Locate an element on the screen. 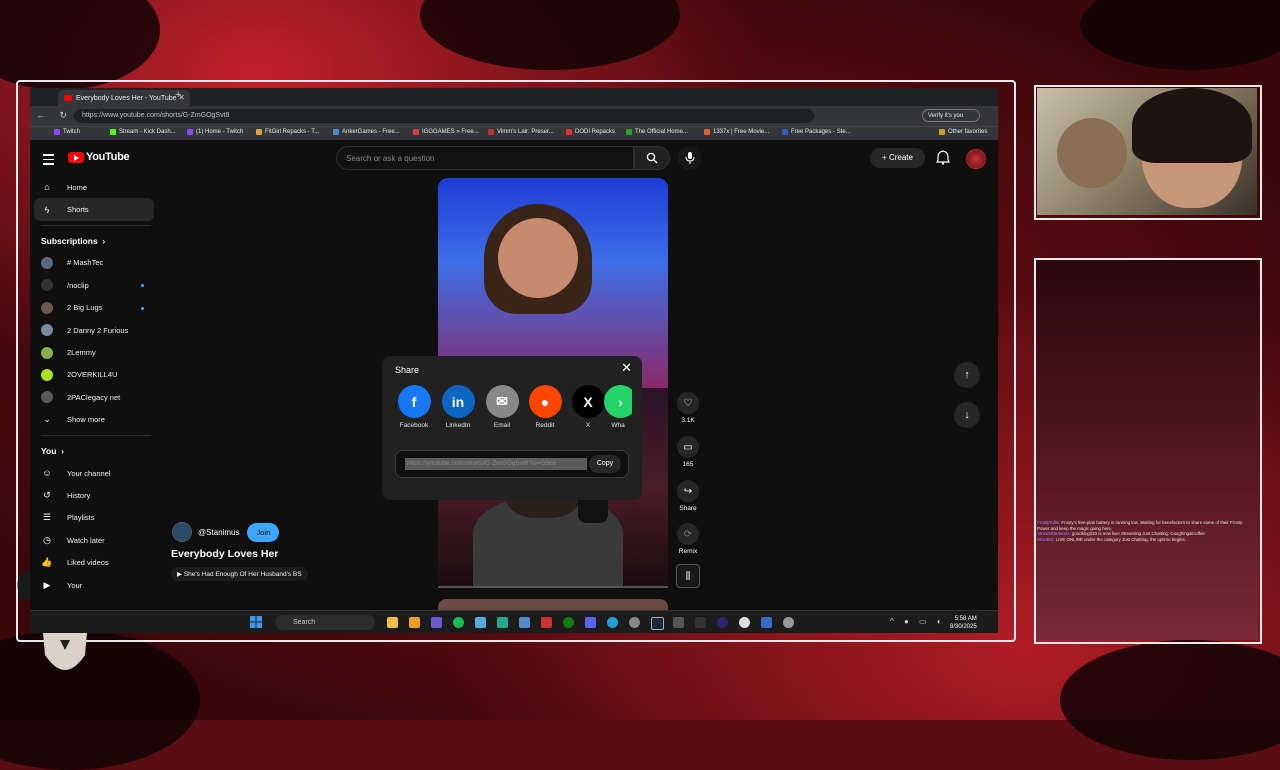 The width and height of the screenshot is (1280, 770). share-whatsapp: › Wha is located at coordinates (618, 407).